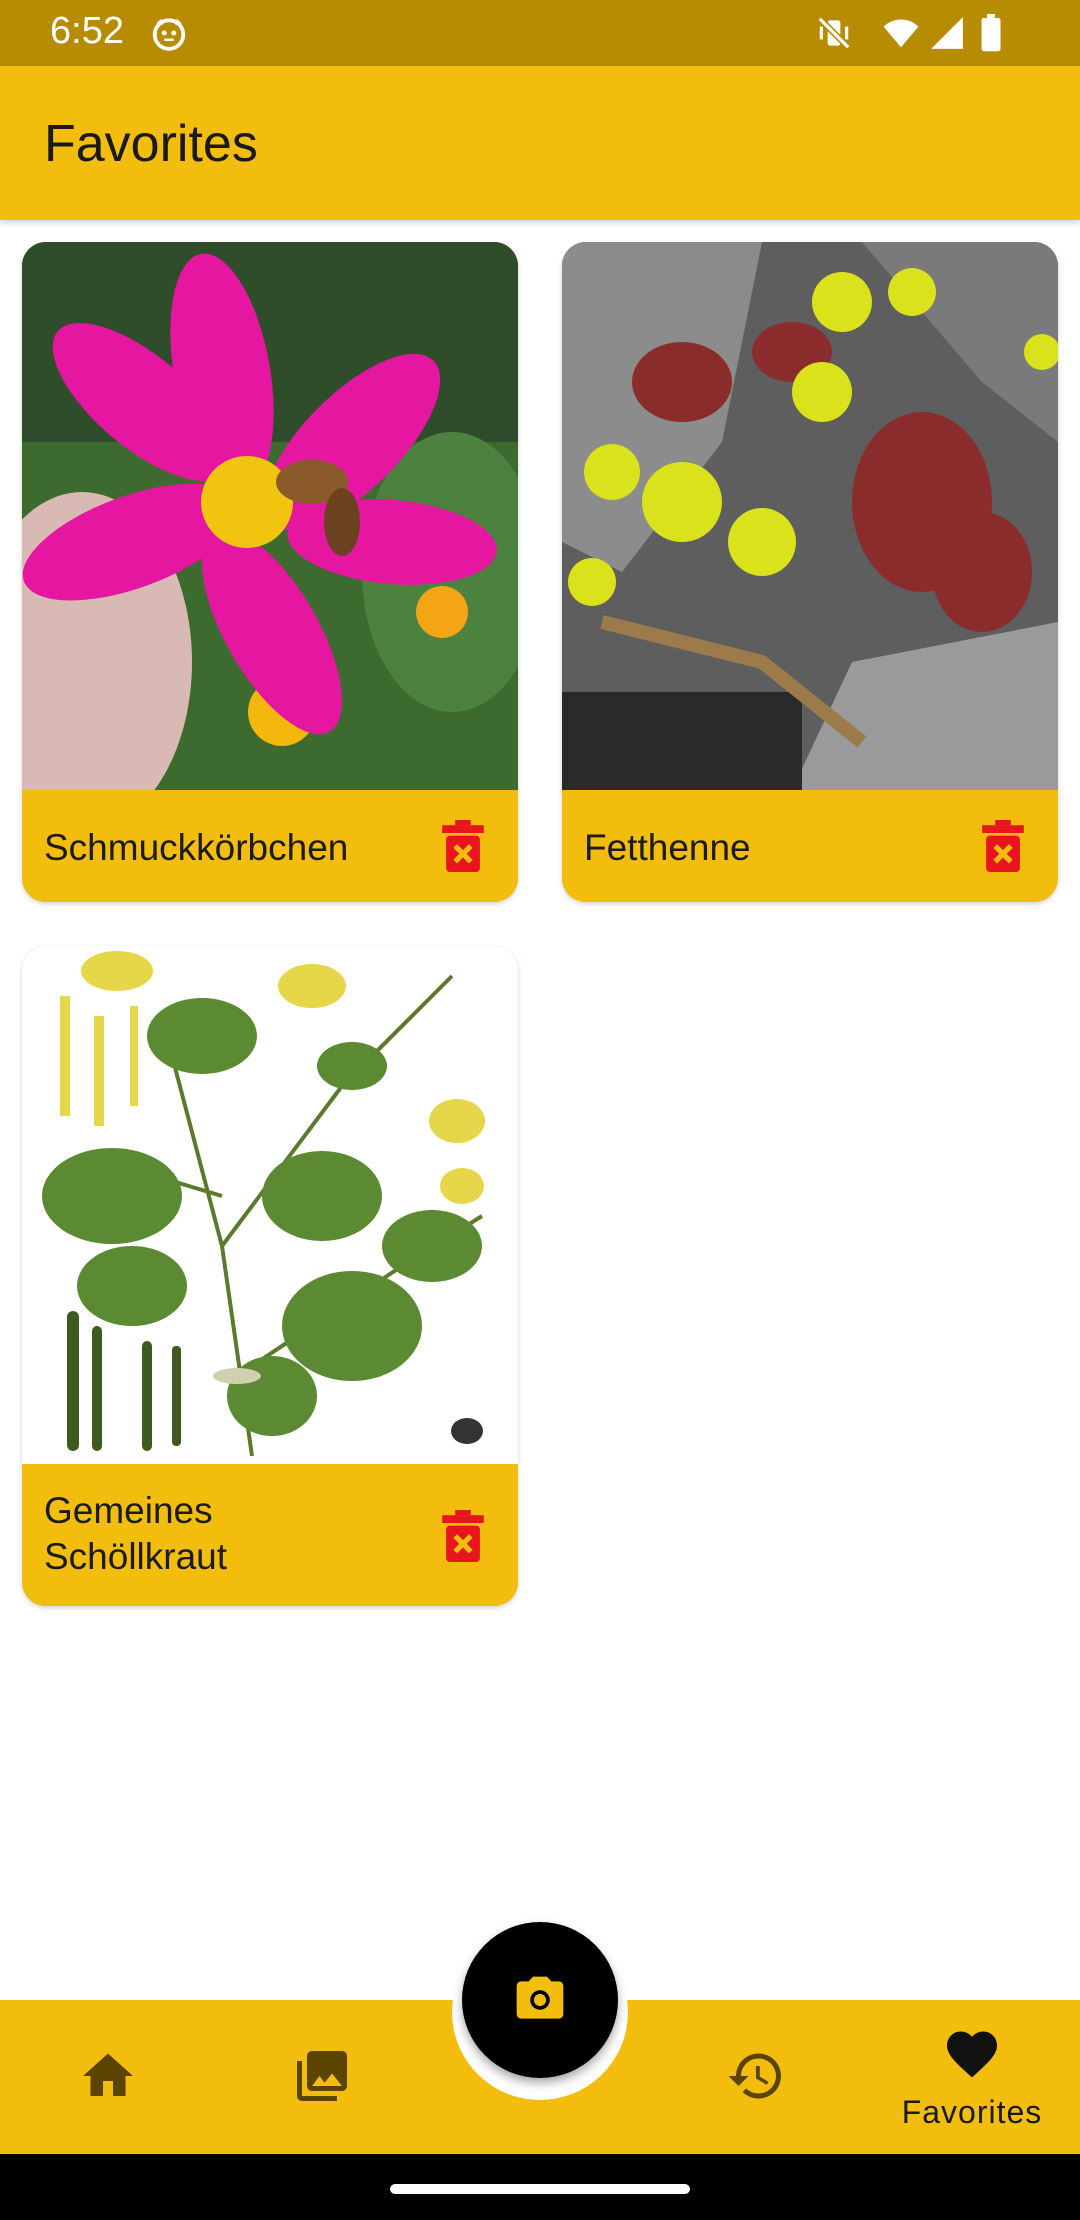 The image size is (1080, 2220). I want to click on history-icon, so click(756, 2076).